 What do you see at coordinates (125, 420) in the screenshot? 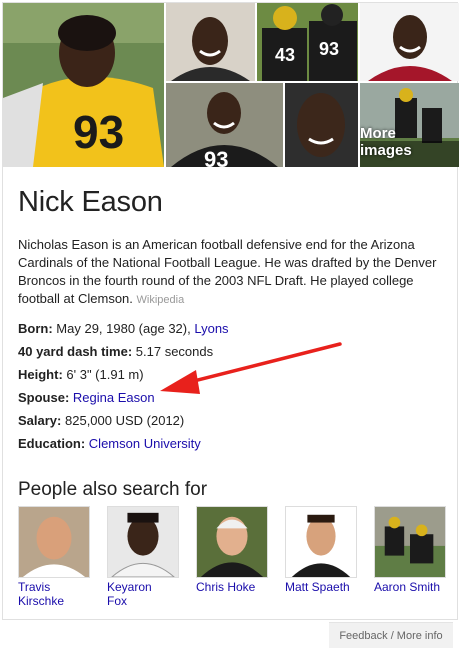
I see `salary-value: 825,000 USD (2012)` at bounding box center [125, 420].